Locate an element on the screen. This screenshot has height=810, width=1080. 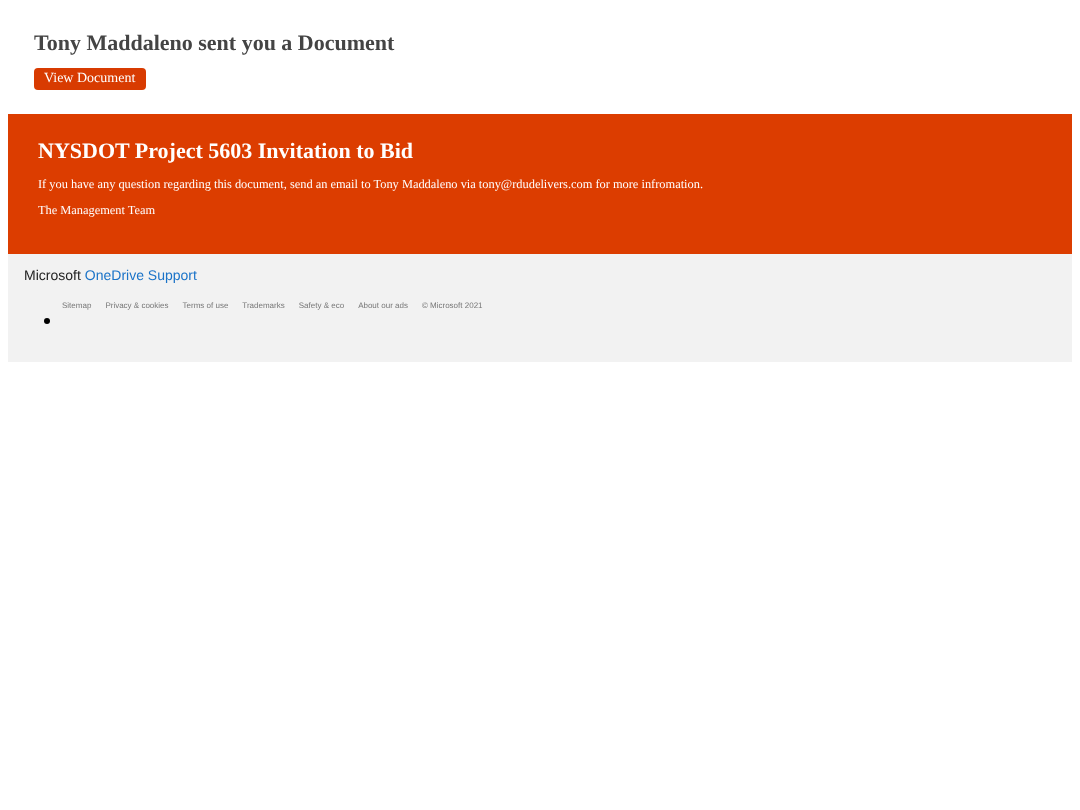
bullet-icon is located at coordinates (47, 321).